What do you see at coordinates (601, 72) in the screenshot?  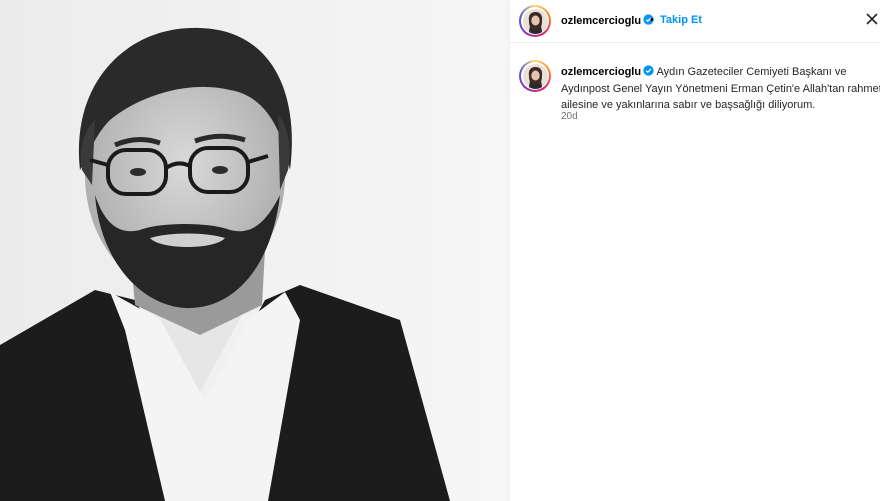 I see `caption-username-text: ozlemcercioglu` at bounding box center [601, 72].